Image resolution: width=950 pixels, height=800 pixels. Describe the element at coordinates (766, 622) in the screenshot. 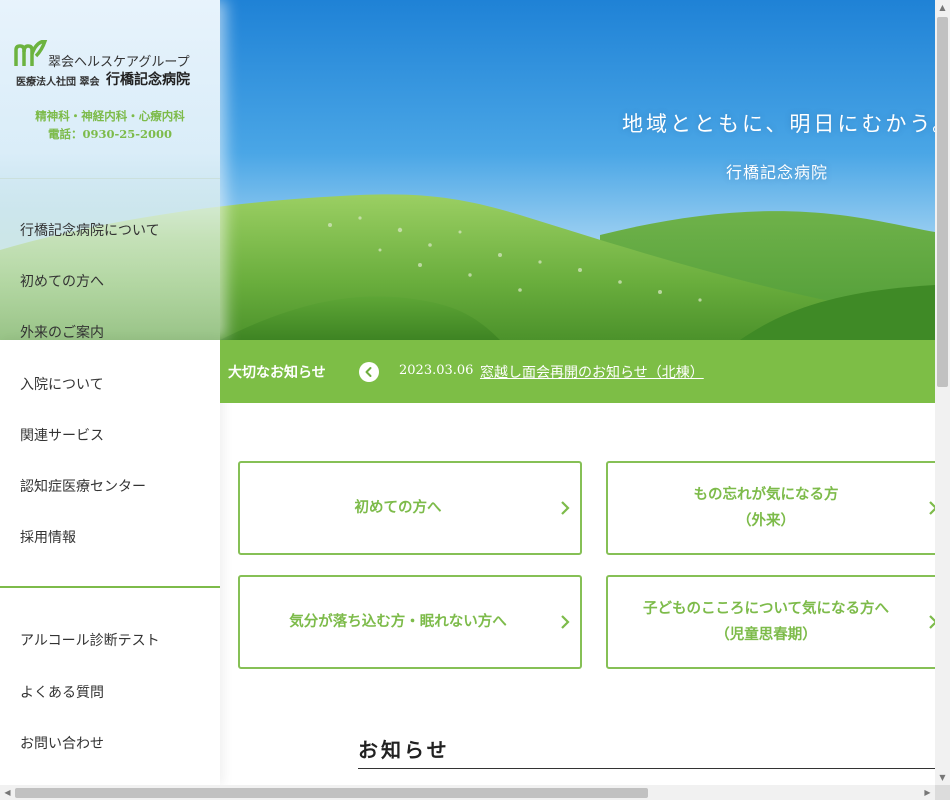

I see `card-label: 子どものこころについて気になる方へ （児童思春期）` at that location.